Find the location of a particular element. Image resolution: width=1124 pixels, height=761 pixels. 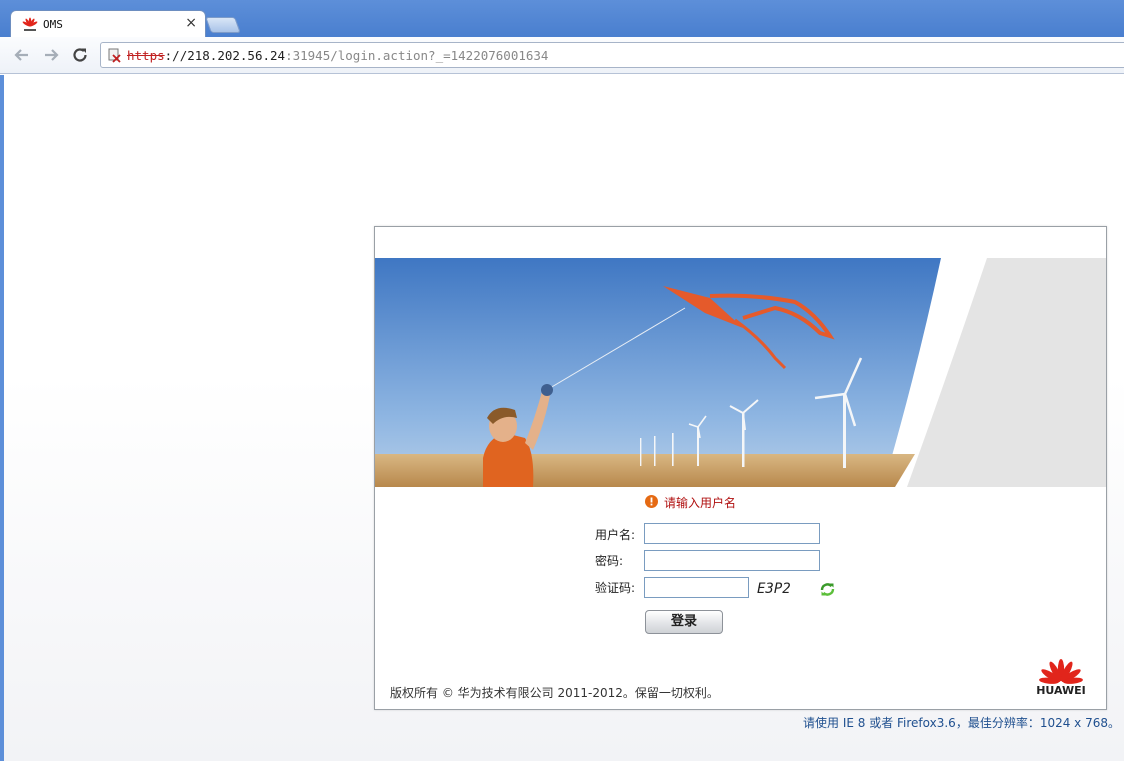

url-path: :31945/login.action?_=1422076001634 is located at coordinates (417, 55).